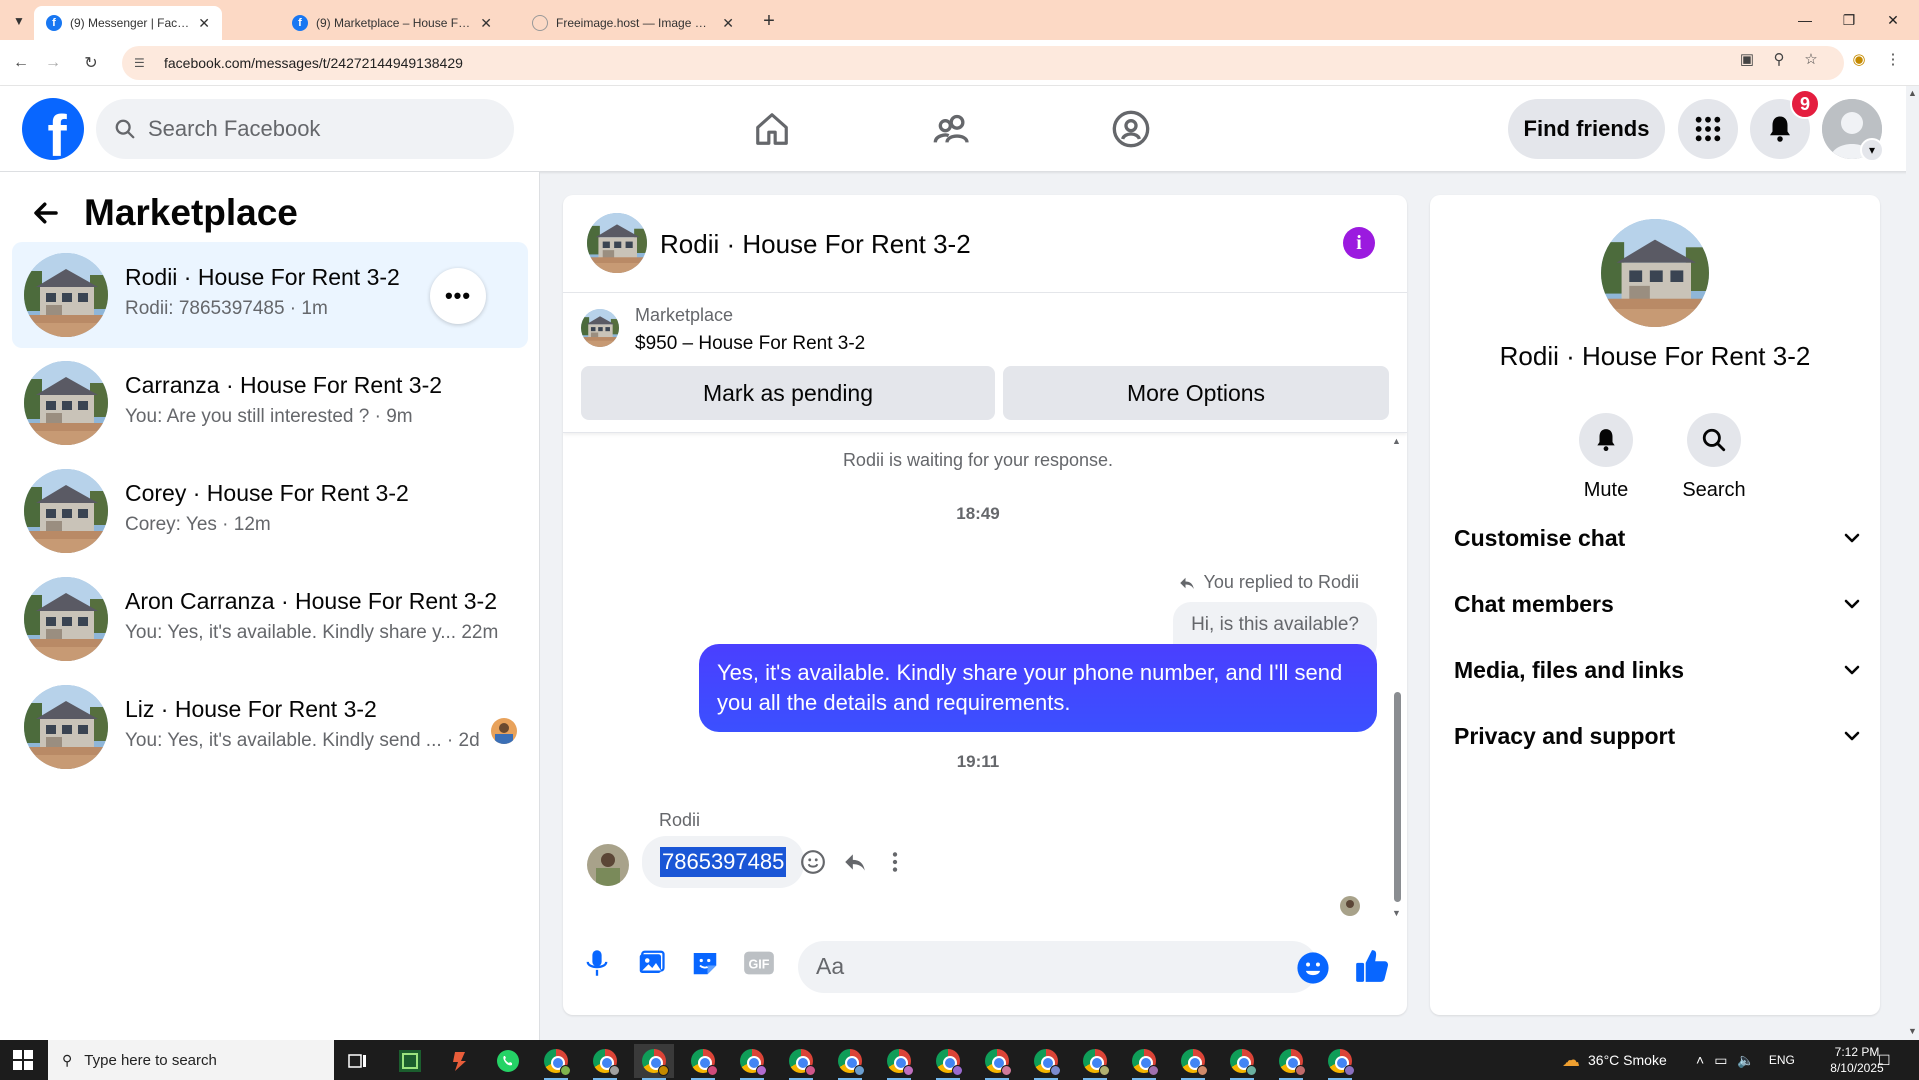 This screenshot has height=1080, width=1919. What do you see at coordinates (1782, 1060) in the screenshot?
I see `language-indicator: ENG` at bounding box center [1782, 1060].